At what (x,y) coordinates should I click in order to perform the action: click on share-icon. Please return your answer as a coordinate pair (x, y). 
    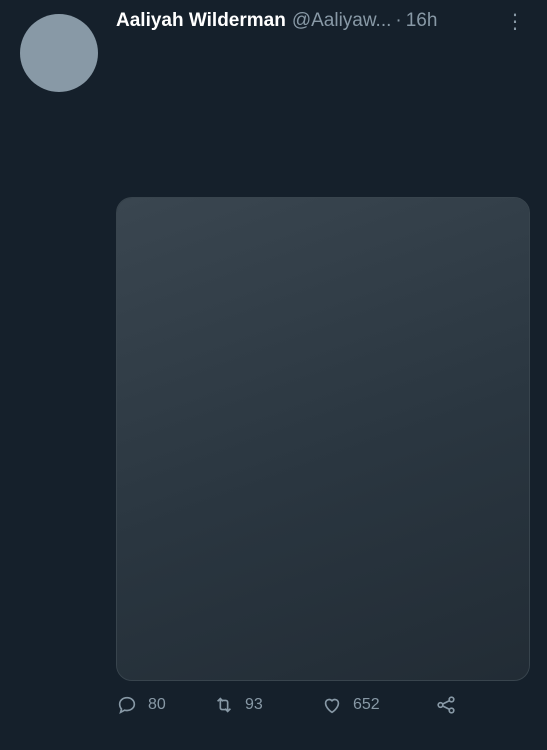
    Looking at the image, I should click on (446, 705).